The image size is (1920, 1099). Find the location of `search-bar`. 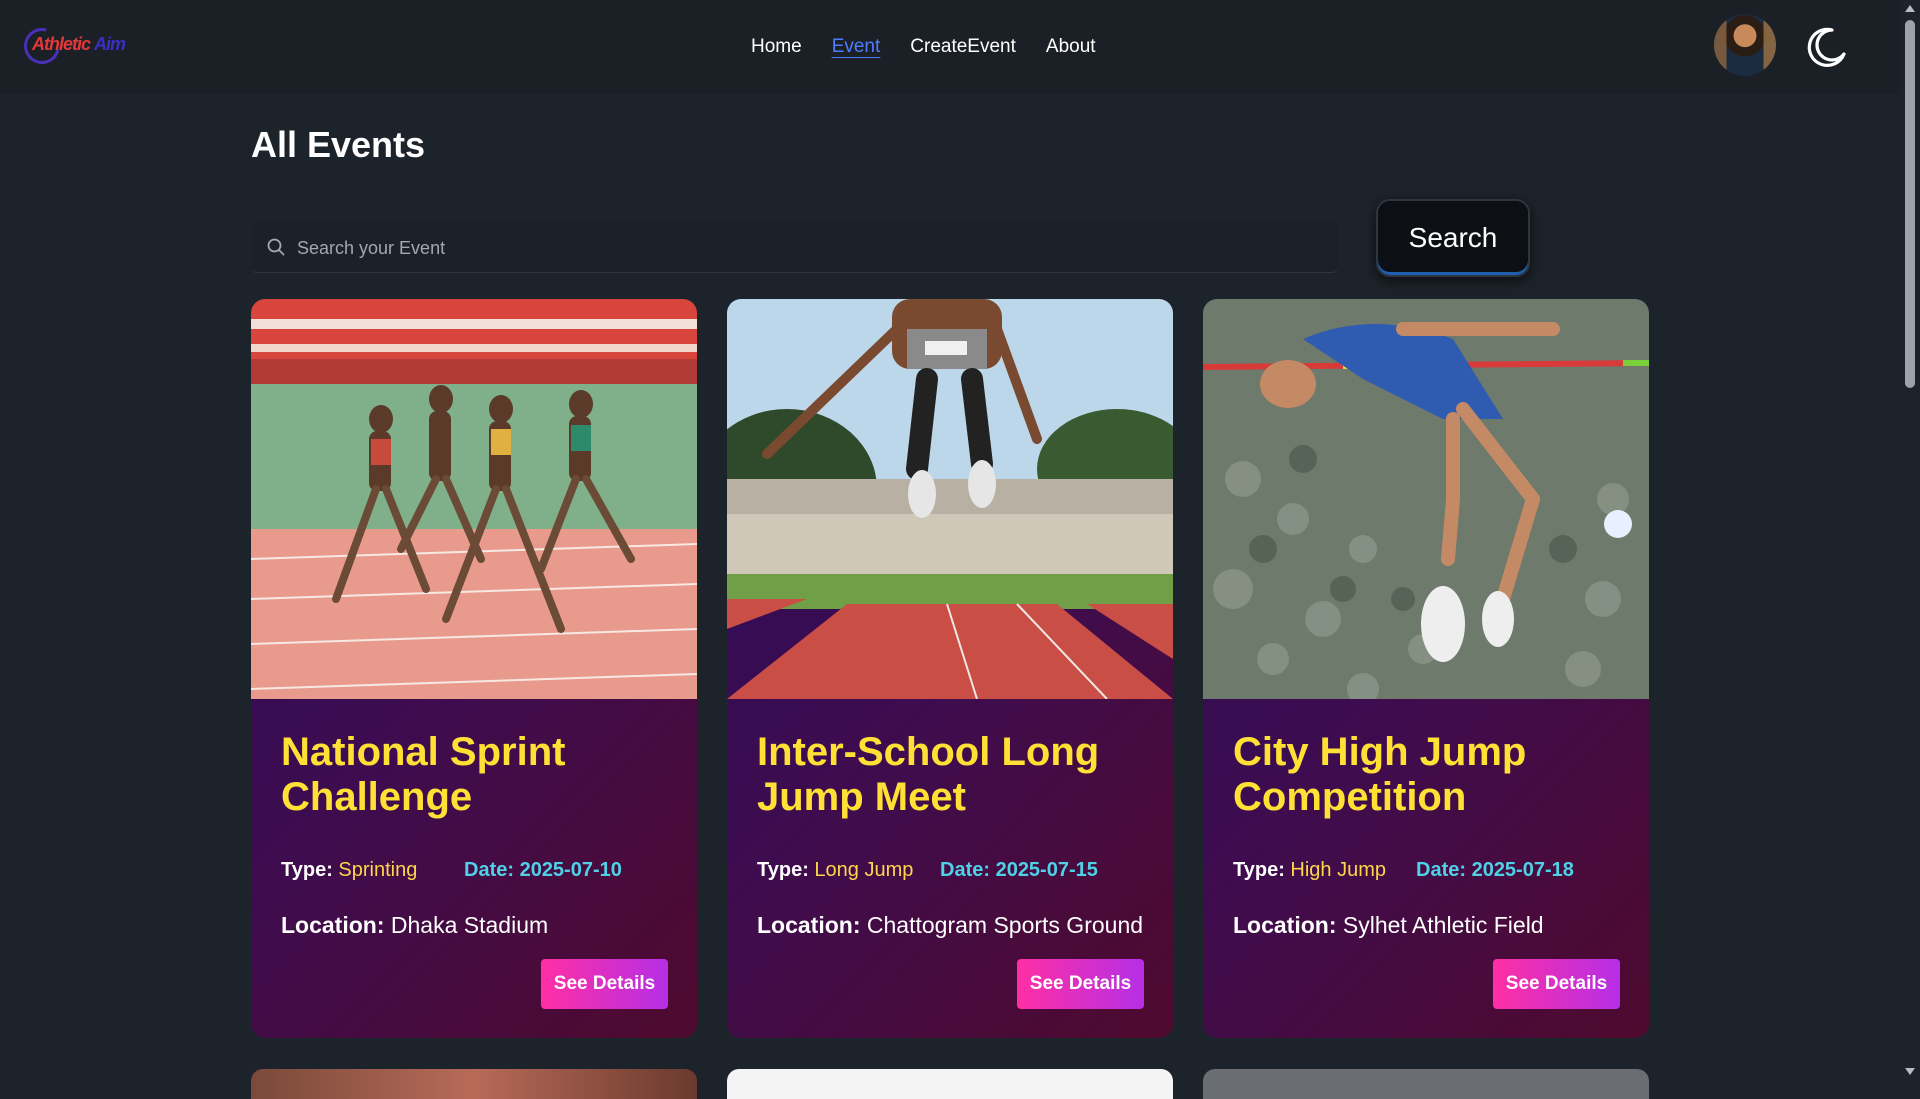

search-bar is located at coordinates (794, 248).